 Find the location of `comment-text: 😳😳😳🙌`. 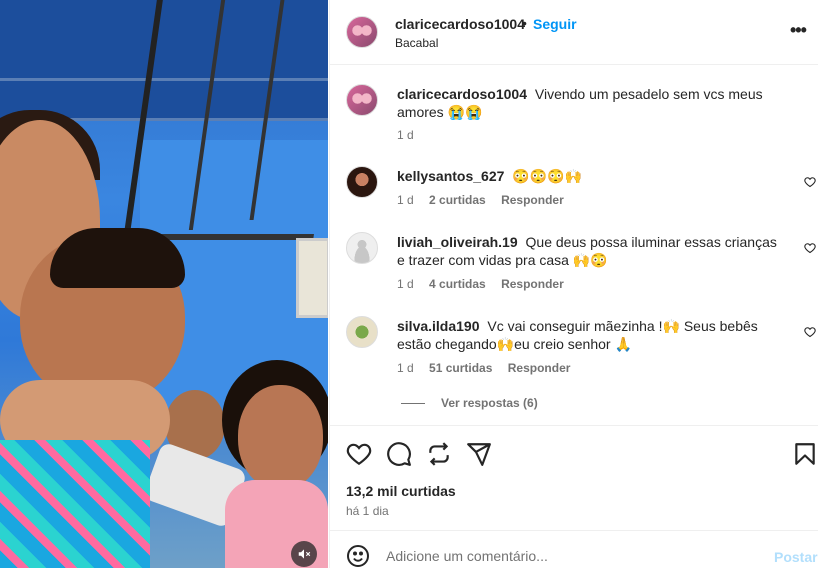

comment-text: 😳😳😳🙌 is located at coordinates (547, 176).